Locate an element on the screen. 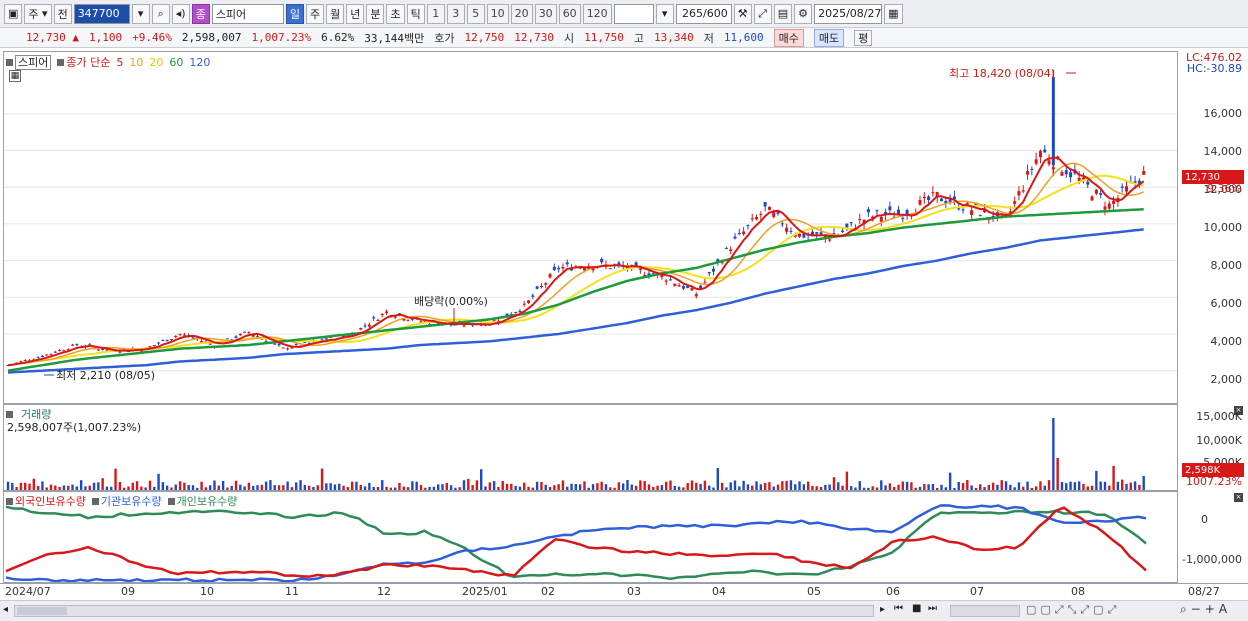  bar-count-field: 265/600 is located at coordinates (703, 13).